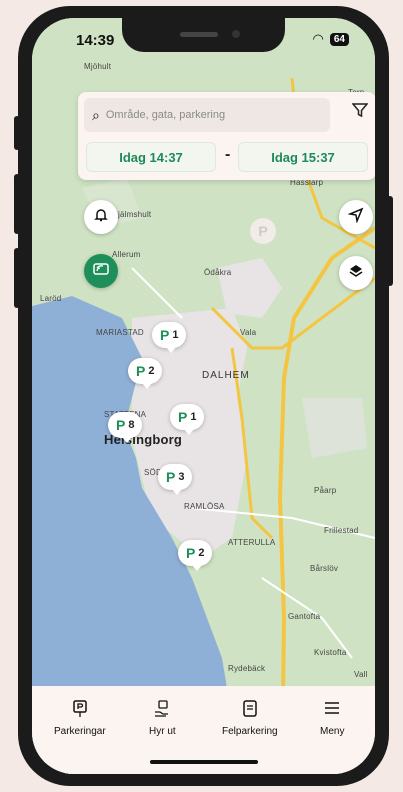 This screenshot has width=403, height=792. I want to click on locate-me-button, so click(356, 217).